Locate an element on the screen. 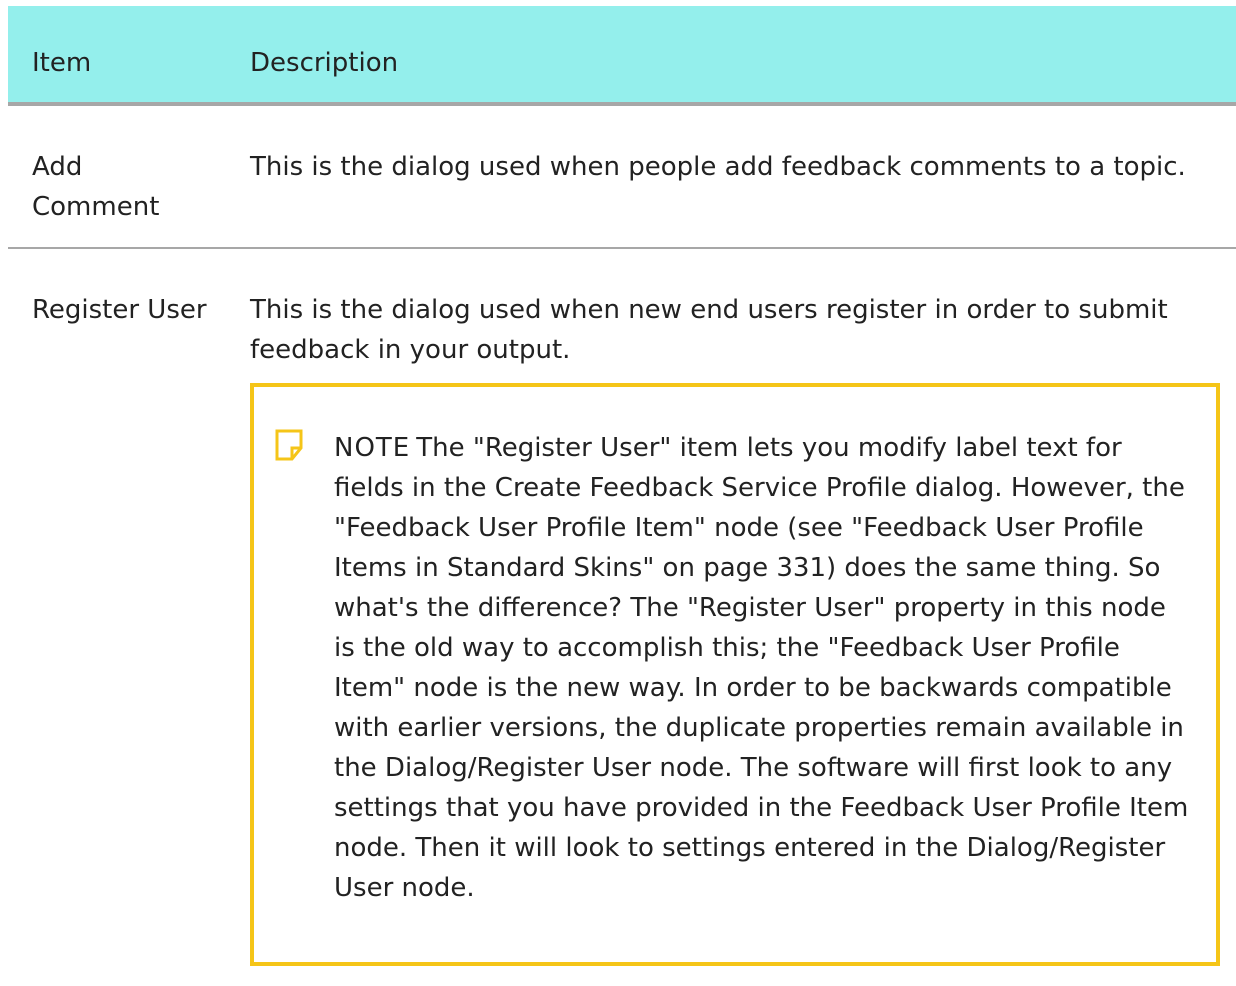 The width and height of the screenshot is (1236, 986). row-item-register-user: Register User is located at coordinates (119, 310).